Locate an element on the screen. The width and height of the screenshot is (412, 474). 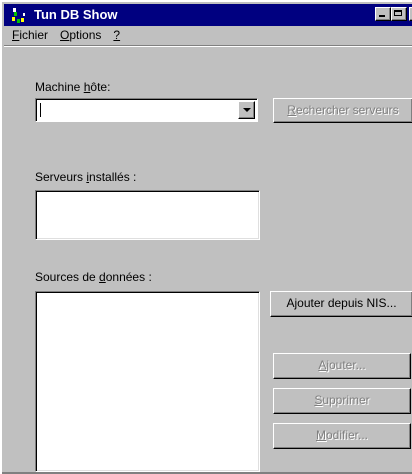
title-bar: Tun DB Show ✕ is located at coordinates (208, 15).